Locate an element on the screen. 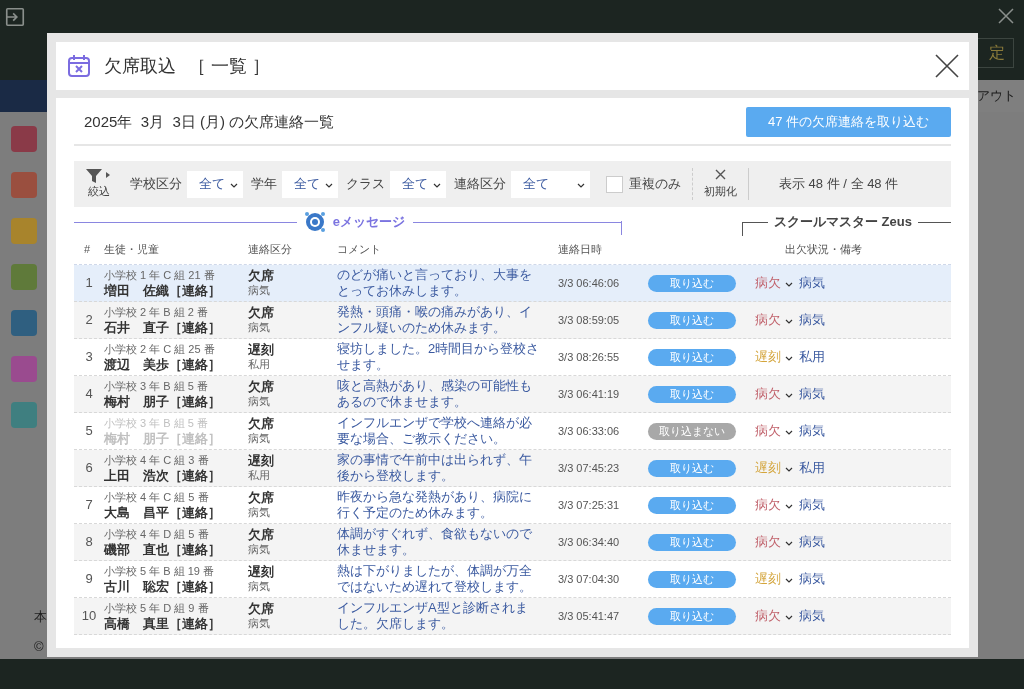 The image size is (1024, 689). dialog-subtitle: ［ 一覧 ］ is located at coordinates (229, 66).